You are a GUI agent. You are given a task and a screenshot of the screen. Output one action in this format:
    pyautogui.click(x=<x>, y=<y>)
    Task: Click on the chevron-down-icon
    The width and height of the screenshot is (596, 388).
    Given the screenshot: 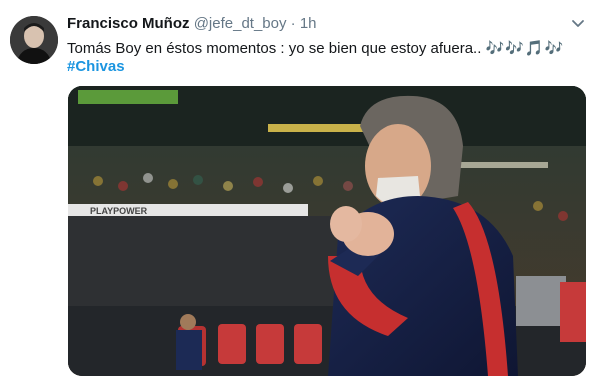 What is the action you would take?
    pyautogui.click(x=578, y=24)
    